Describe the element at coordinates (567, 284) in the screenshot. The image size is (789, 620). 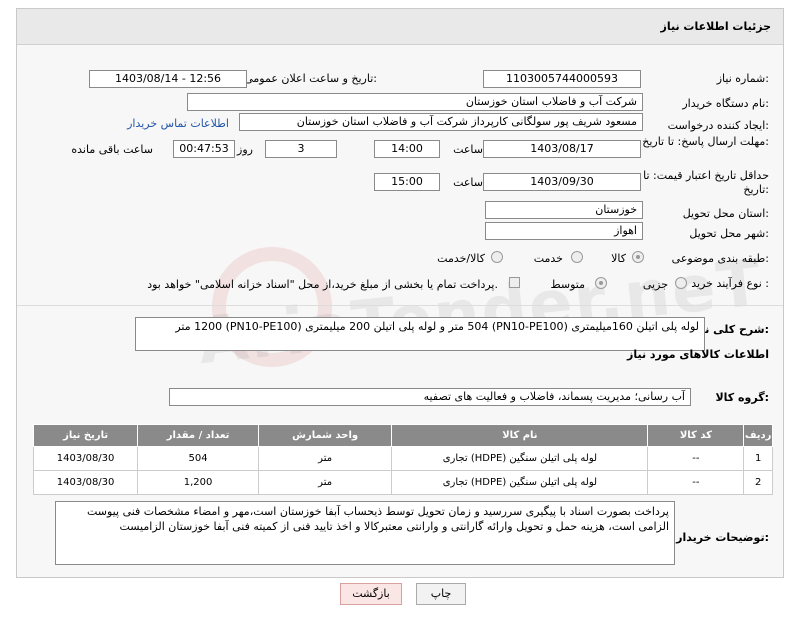
I see `process-medium-label: متوسط` at that location.